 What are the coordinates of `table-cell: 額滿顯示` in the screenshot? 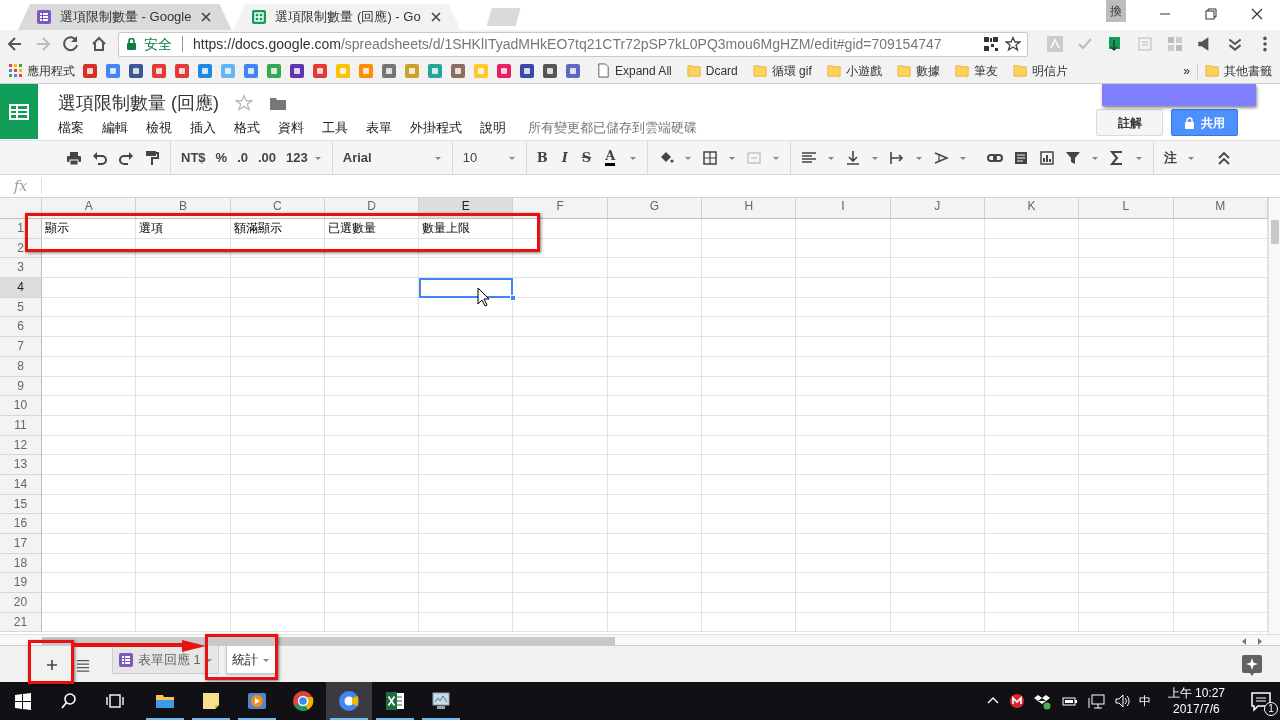 It's located at (277, 229).